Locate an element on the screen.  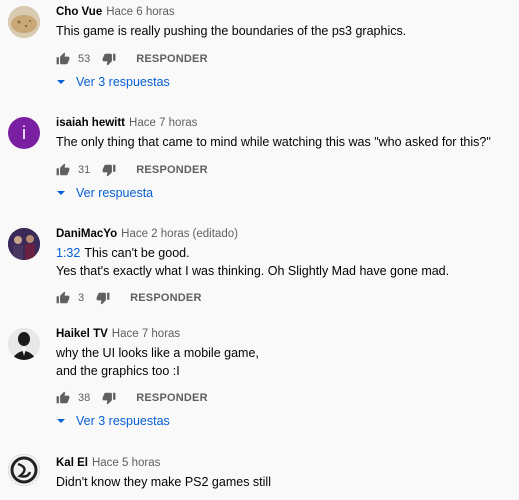
edited-label: (editado) is located at coordinates (215, 234).